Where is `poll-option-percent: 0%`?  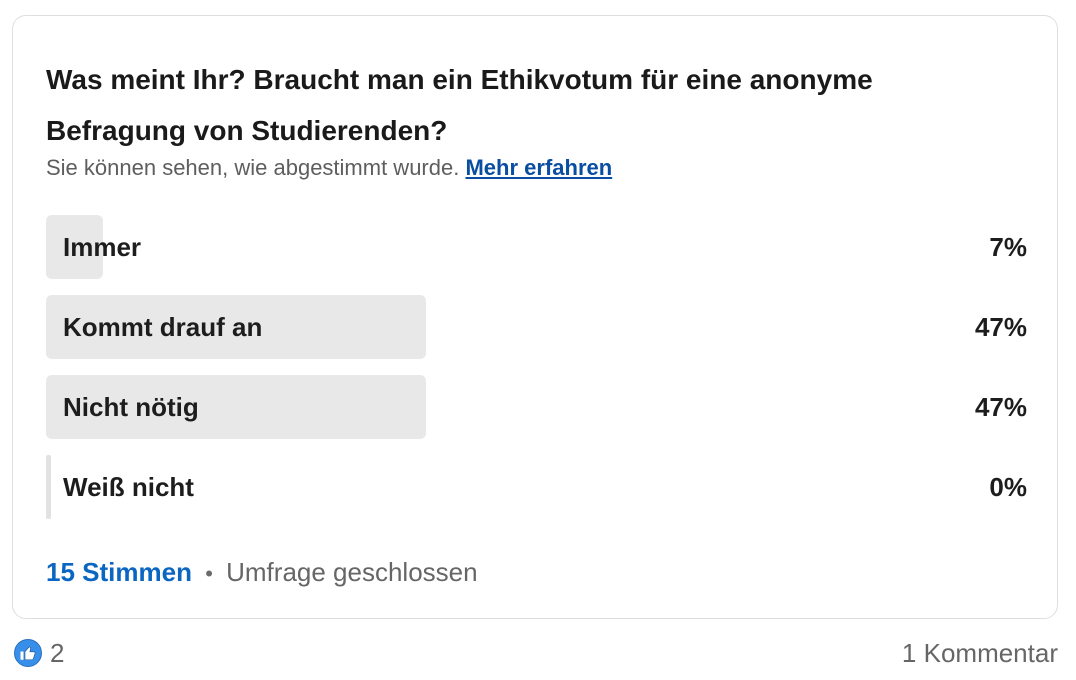 poll-option-percent: 0% is located at coordinates (1008, 487).